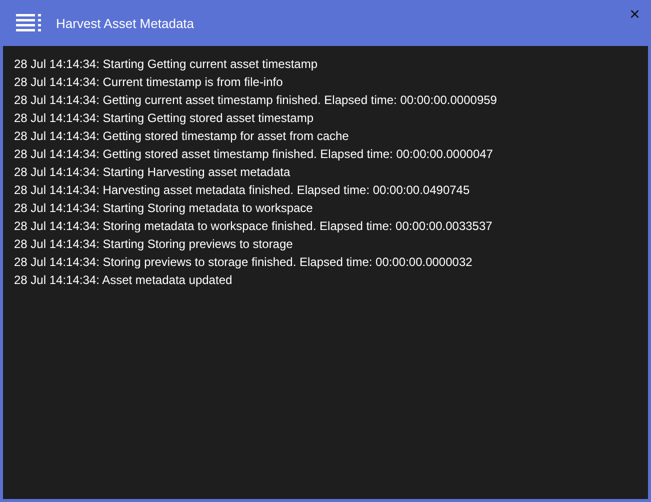  Describe the element at coordinates (254, 226) in the screenshot. I see `log-line: 28 Jul 14:14:34: Storing metadata to workspace finished. Elapsed time: 00:00:00.0033537` at that location.